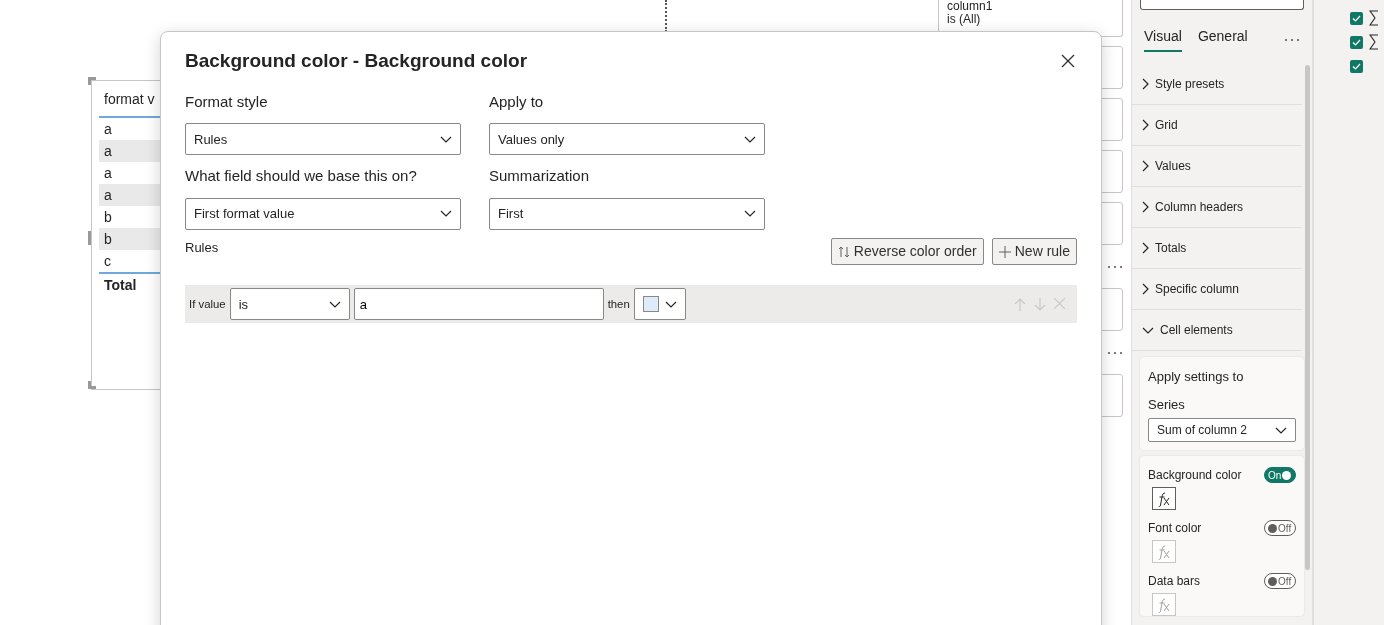 This screenshot has width=1384, height=625. I want to click on action-button: Reverse color order, so click(907, 252).